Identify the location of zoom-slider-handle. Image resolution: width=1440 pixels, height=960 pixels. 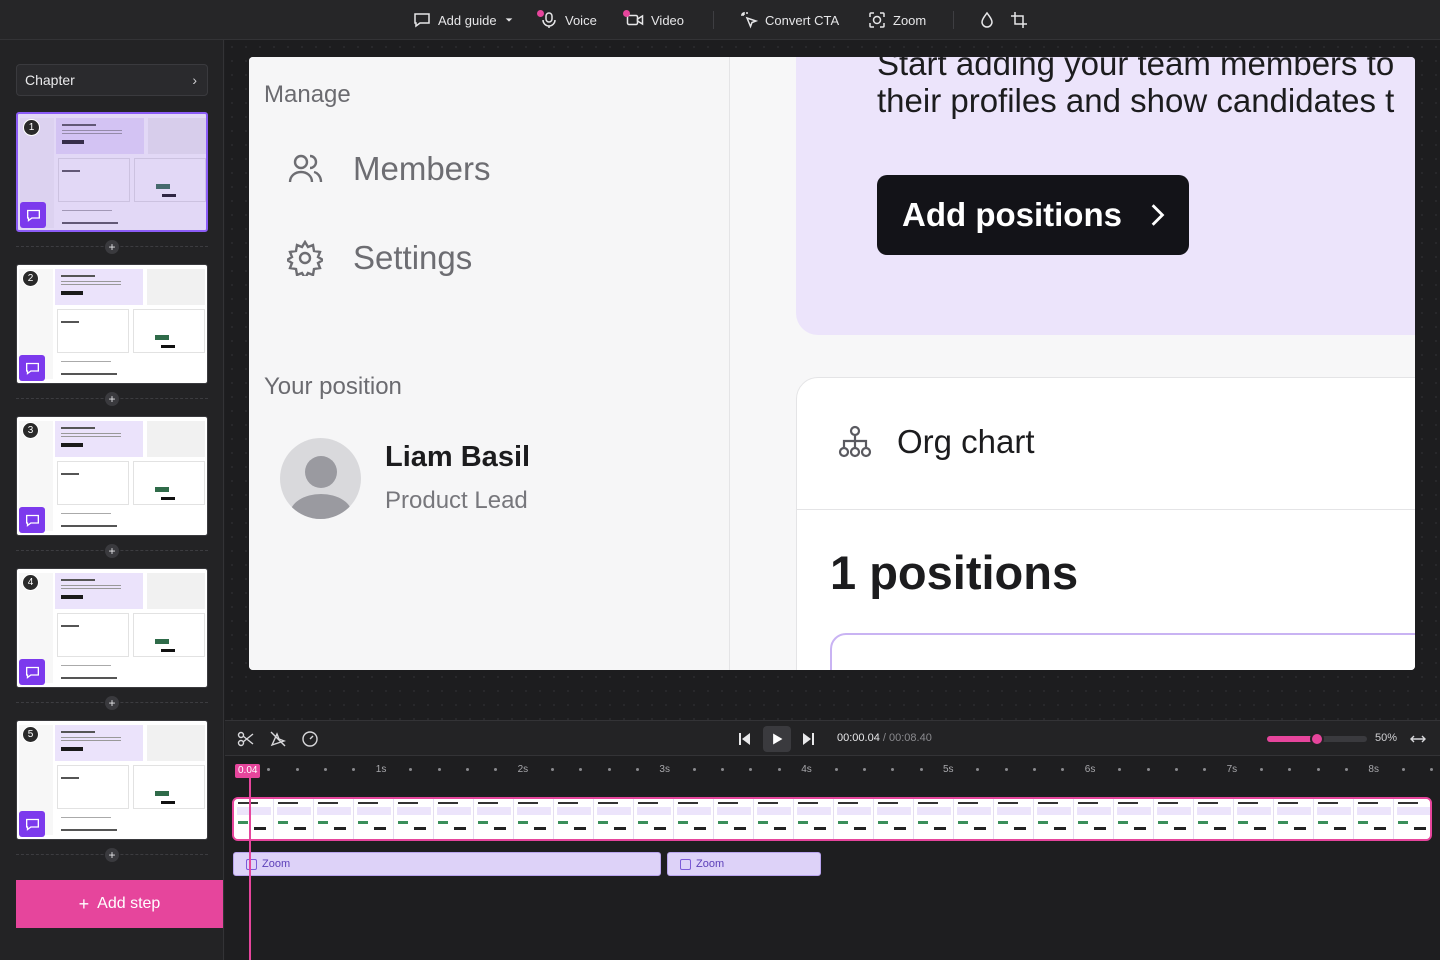
(1317, 739).